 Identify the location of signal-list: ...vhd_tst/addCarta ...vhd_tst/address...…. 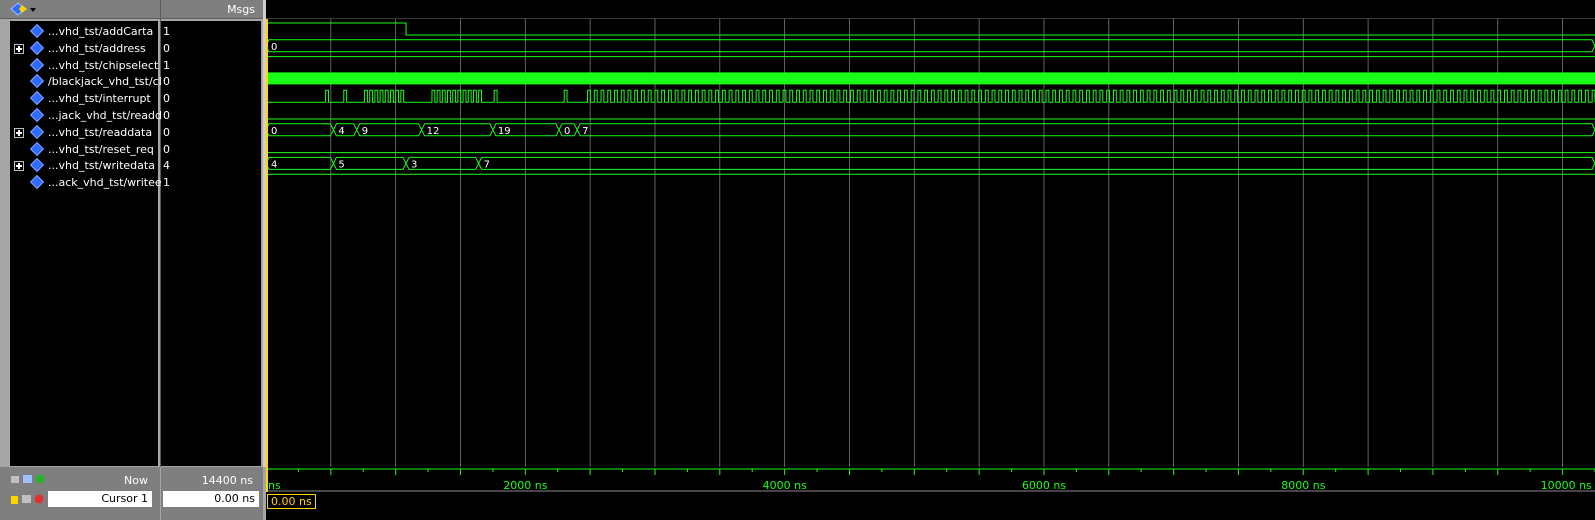
(89, 243).